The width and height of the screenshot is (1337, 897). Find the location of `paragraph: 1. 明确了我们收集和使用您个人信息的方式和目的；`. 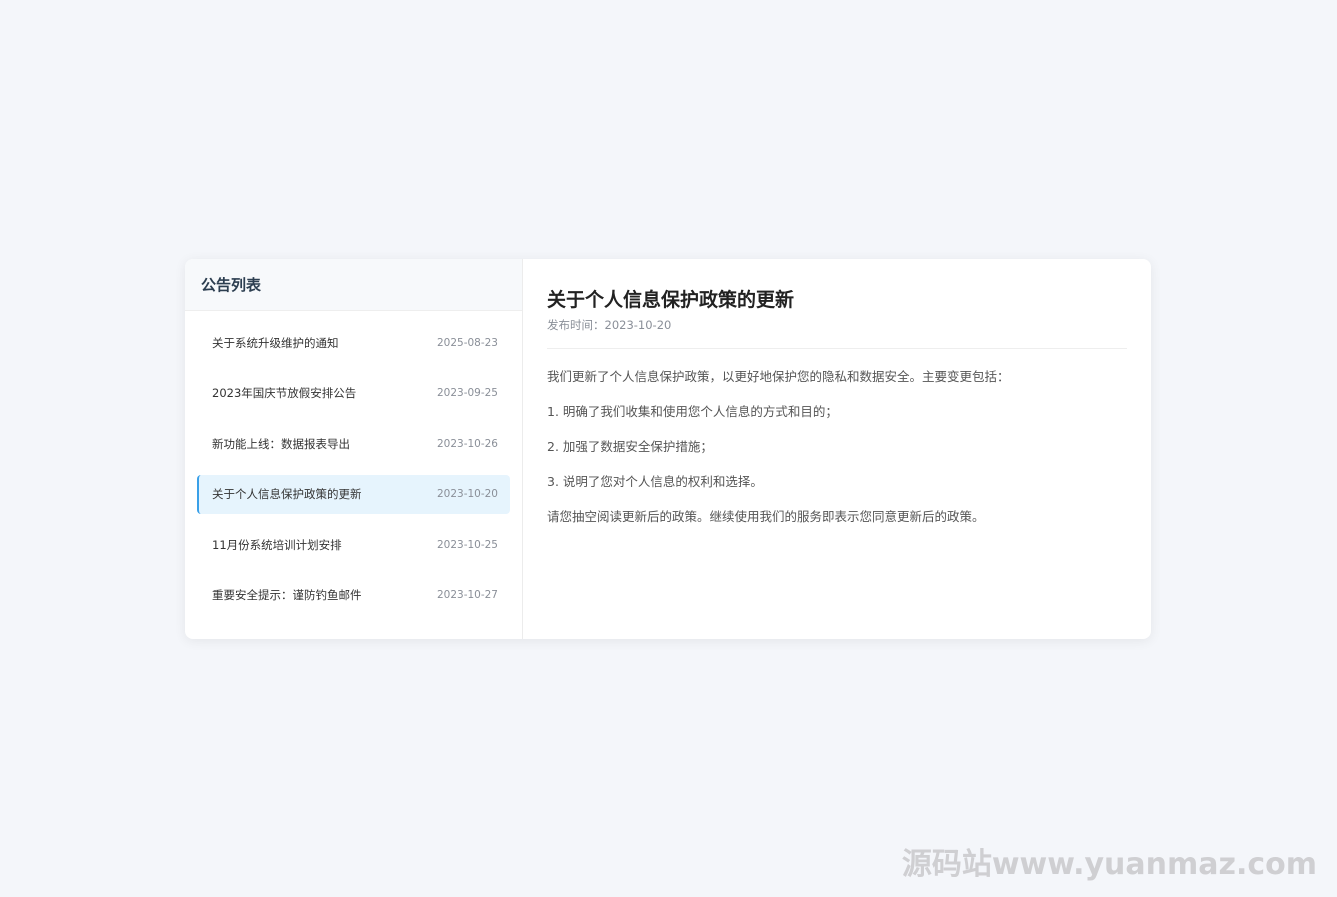

paragraph: 1. 明确了我们收集和使用您个人信息的方式和目的； is located at coordinates (692, 411).